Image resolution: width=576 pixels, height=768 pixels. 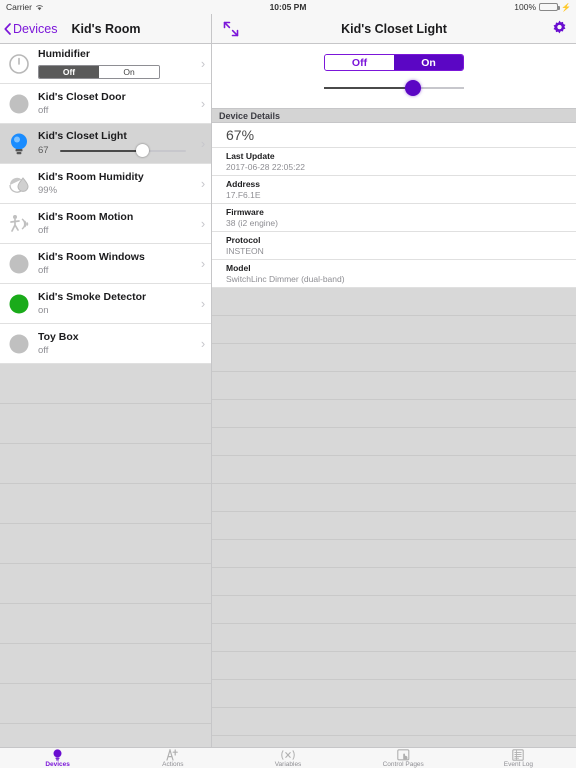 What do you see at coordinates (231, 29) in the screenshot?
I see `collapse-arrows-icon` at bounding box center [231, 29].